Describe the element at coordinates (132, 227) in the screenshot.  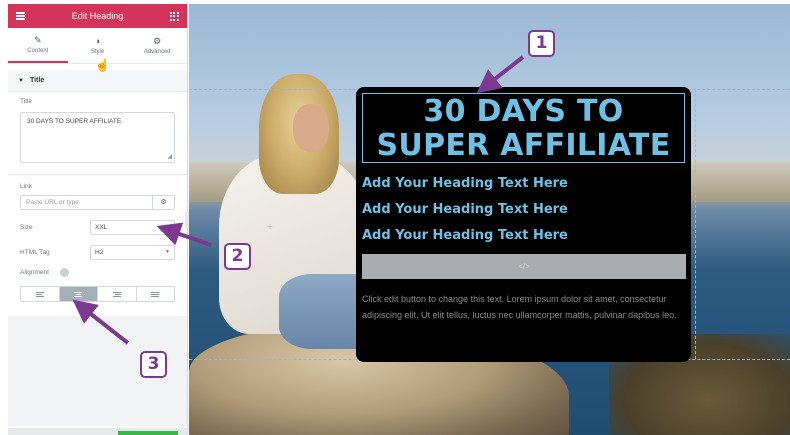
I see `size-select: XXL ▼` at that location.